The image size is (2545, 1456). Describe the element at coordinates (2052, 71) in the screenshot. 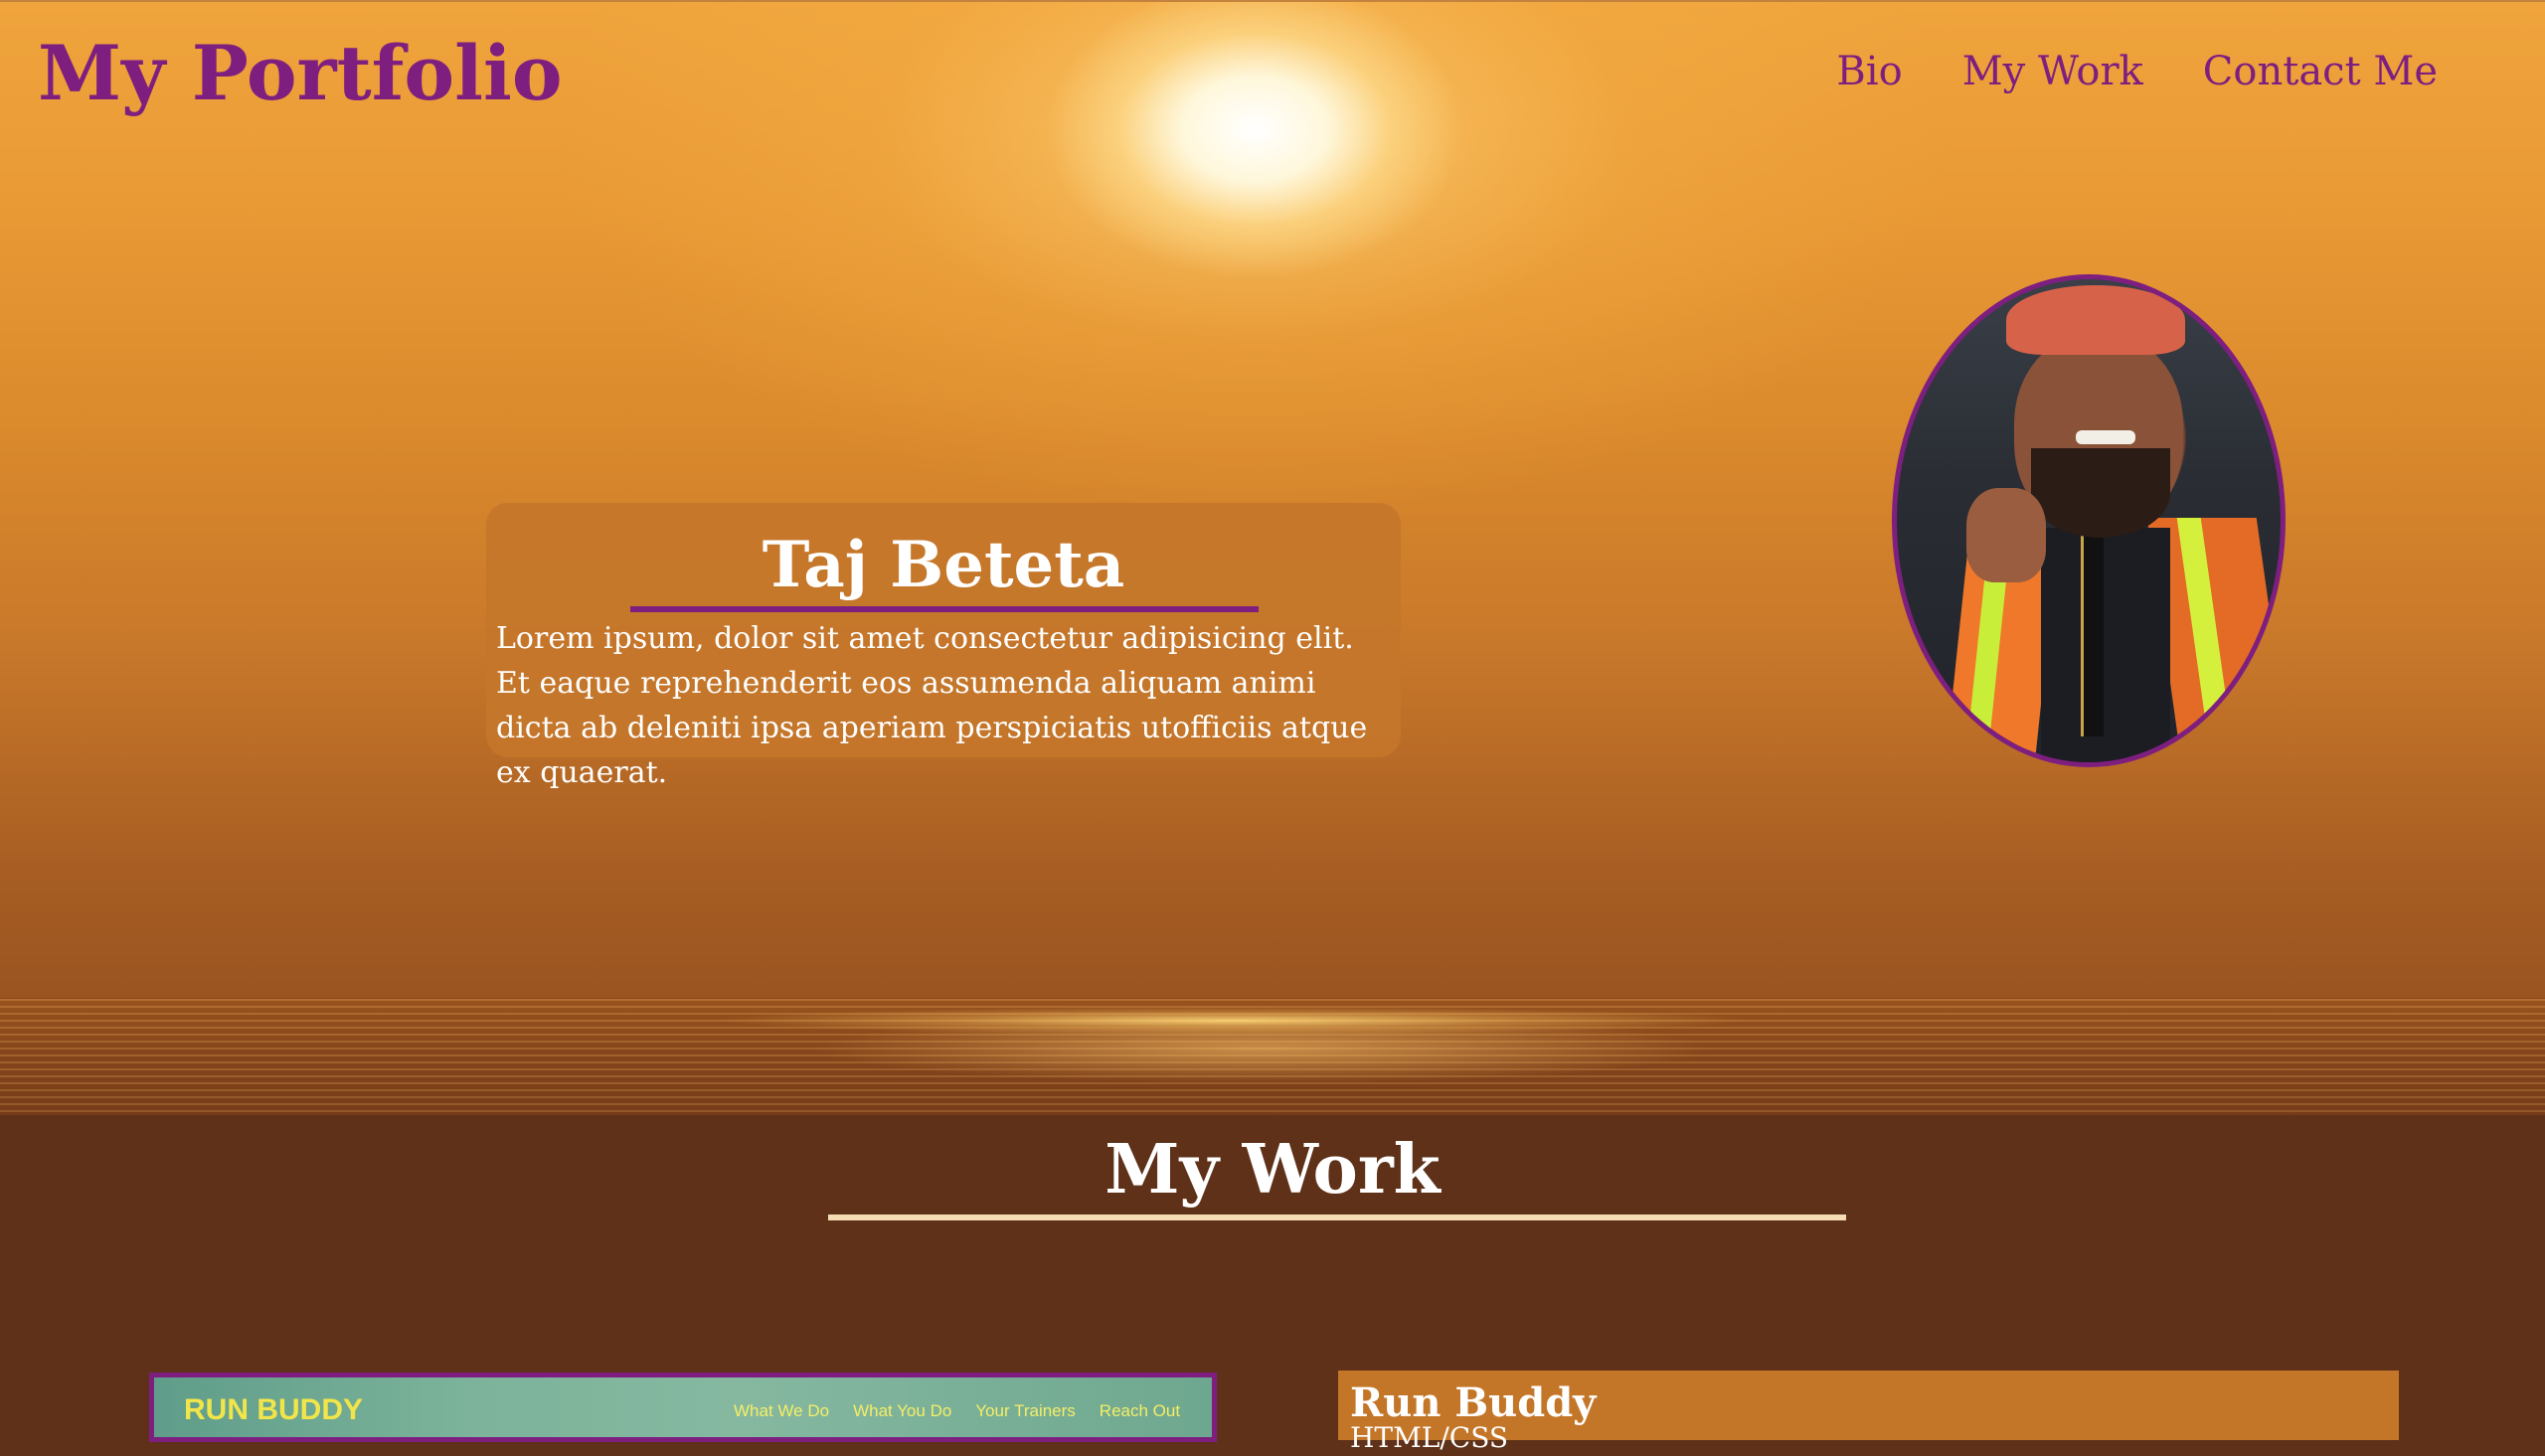

I see `nav-link-my-work: My Work` at that location.